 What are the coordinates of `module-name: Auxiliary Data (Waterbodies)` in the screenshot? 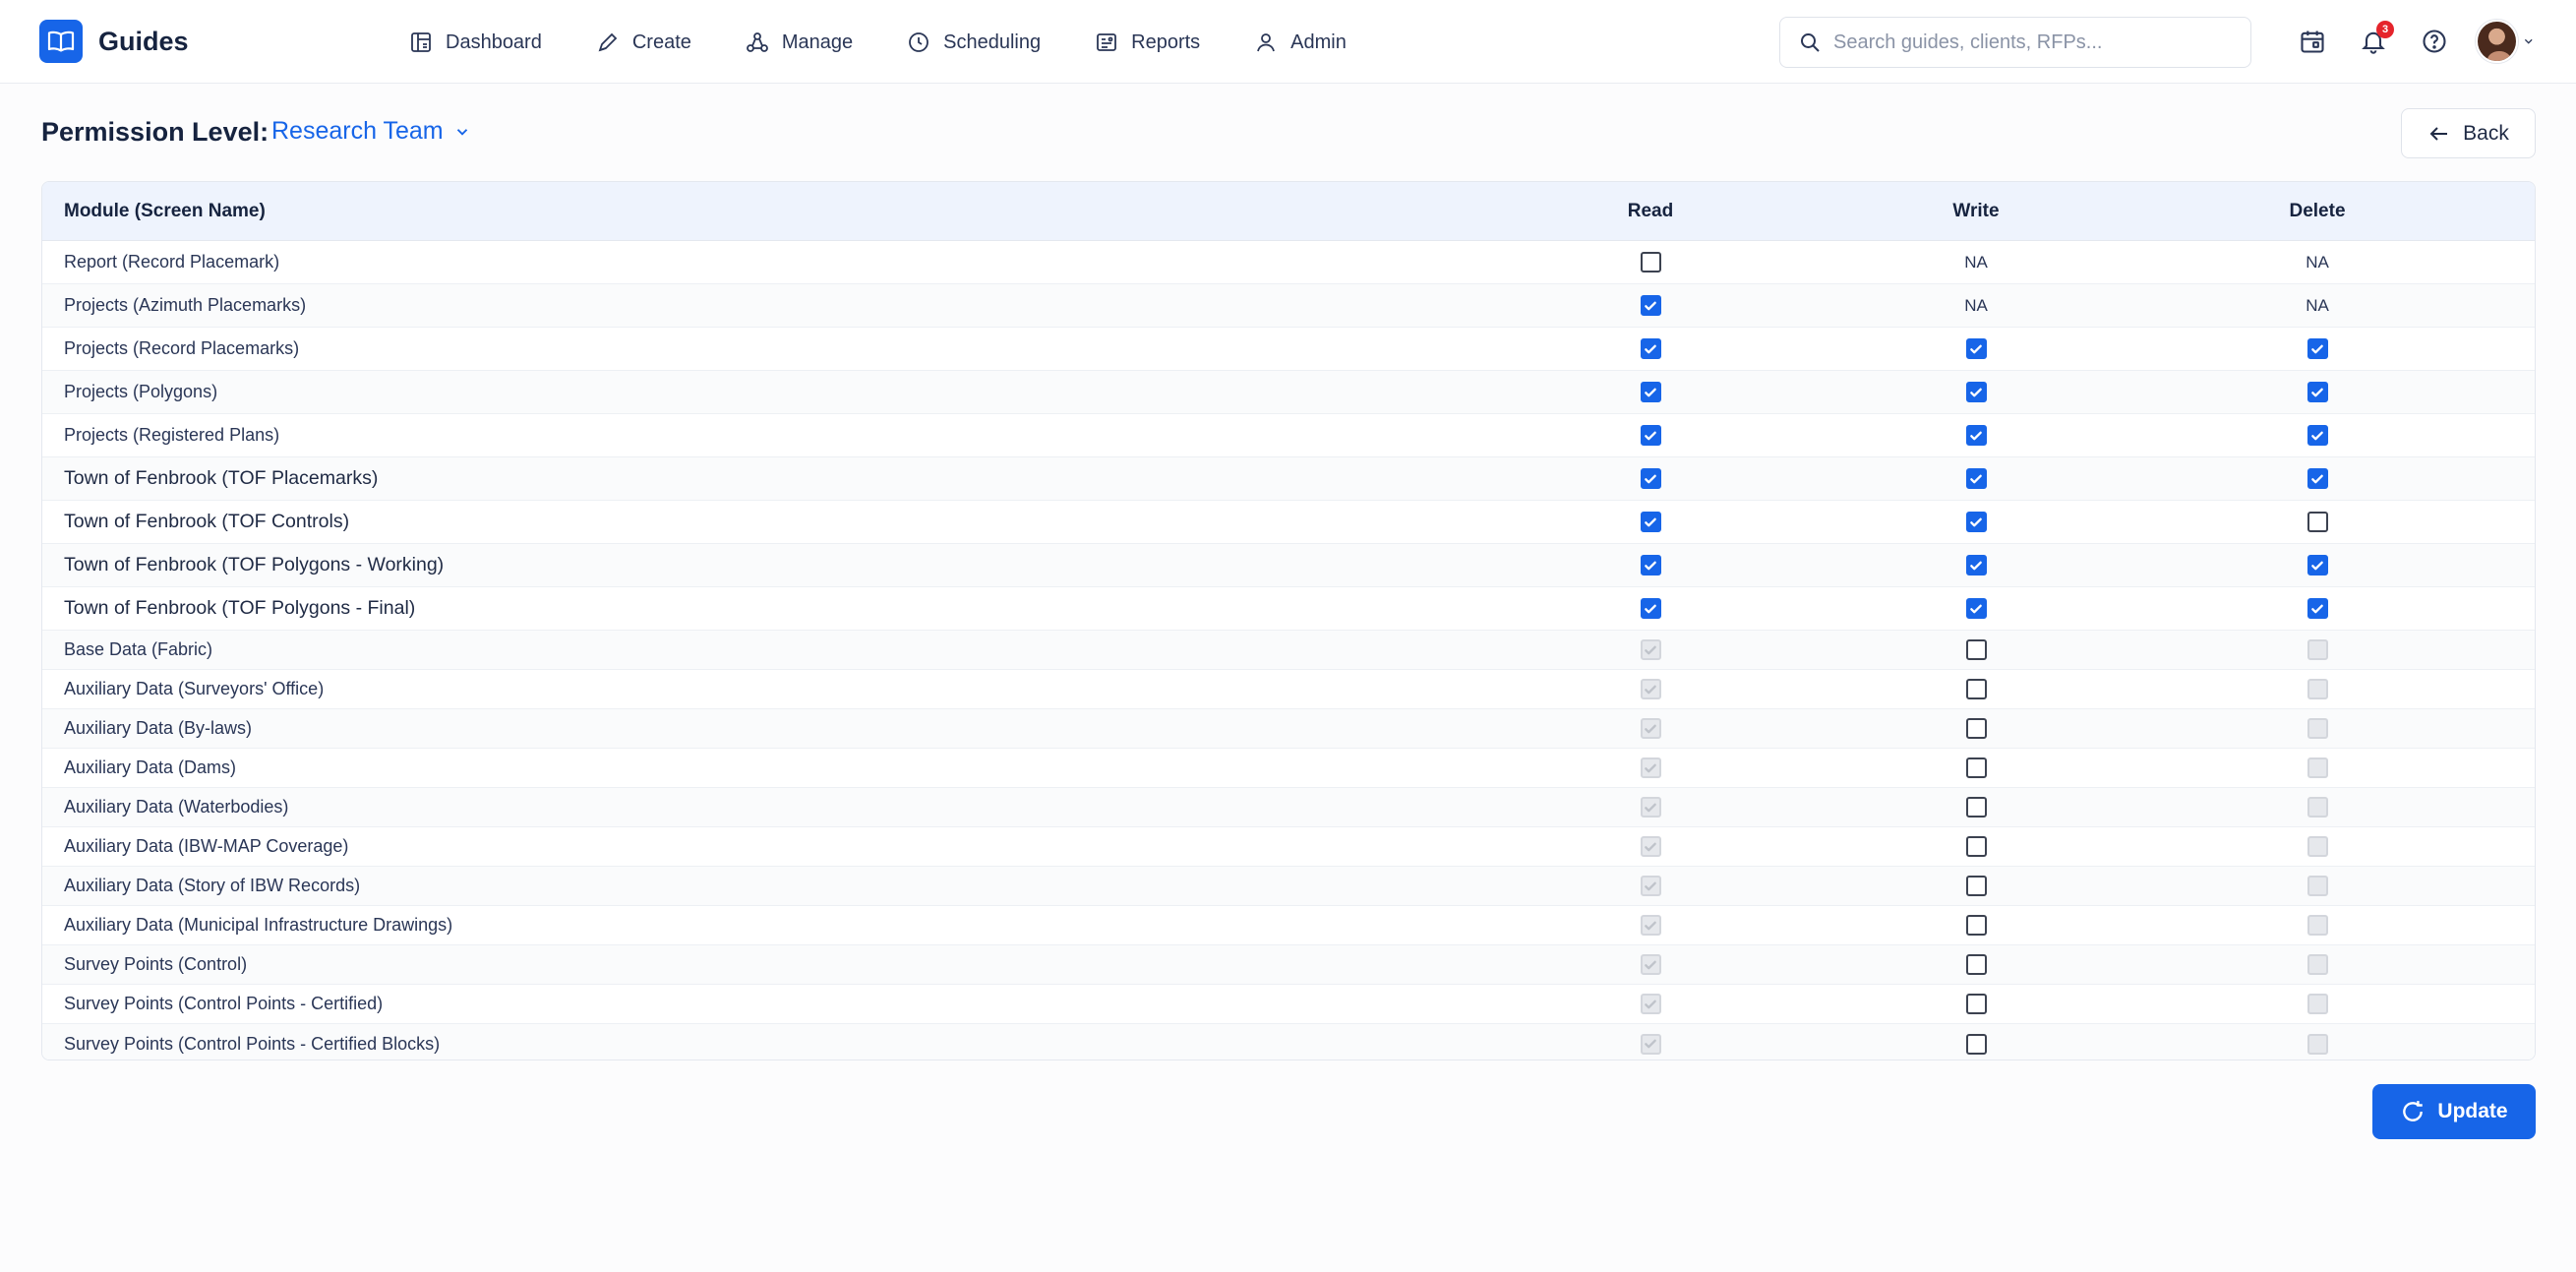 It's located at (176, 807).